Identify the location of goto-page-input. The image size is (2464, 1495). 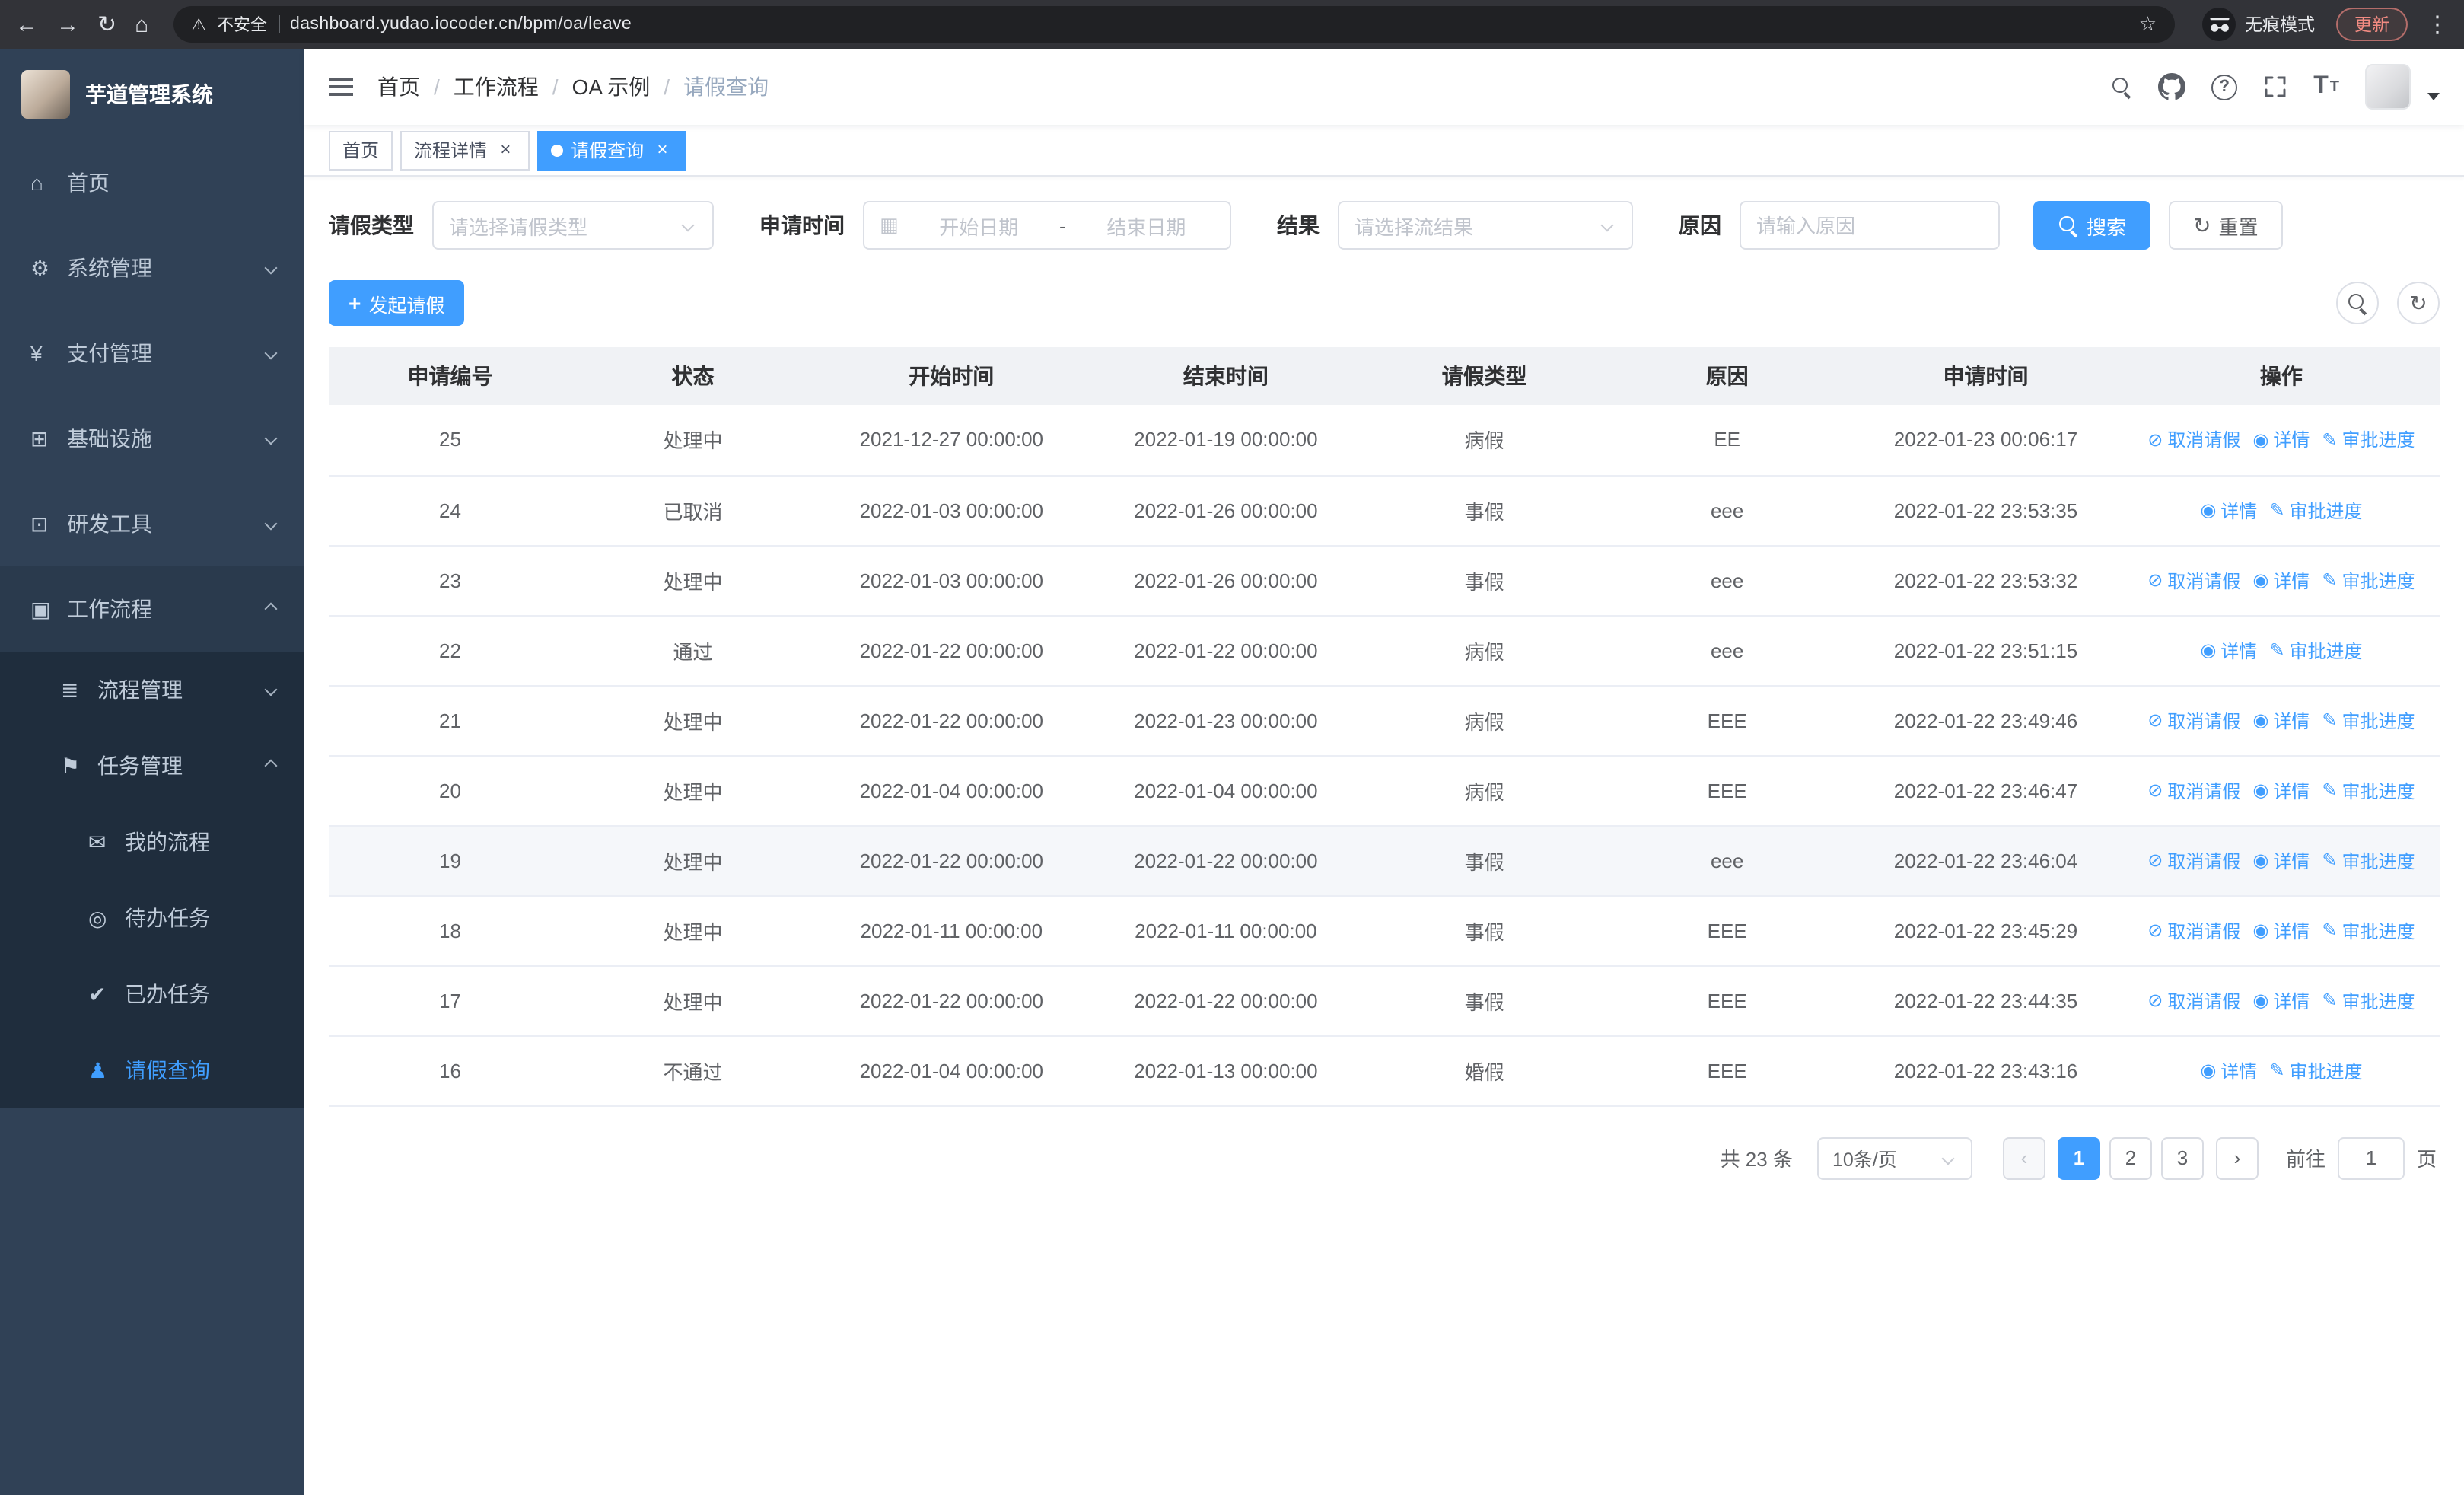
(2371, 1158).